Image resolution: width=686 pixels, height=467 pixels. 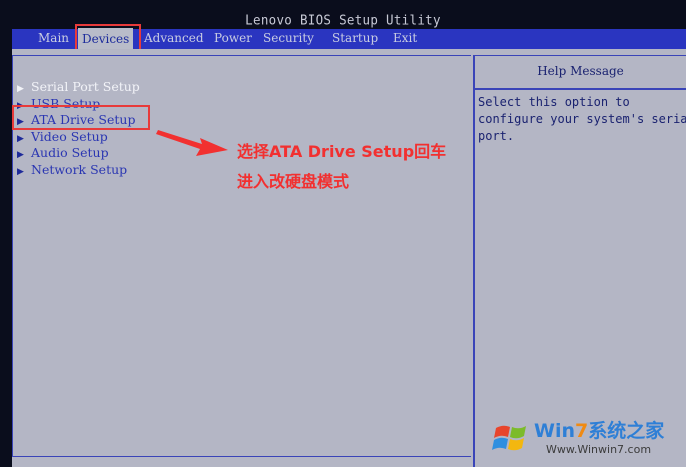 I want to click on watermark: Win7系统之家 Www.Winwin7.com, so click(x=587, y=438).